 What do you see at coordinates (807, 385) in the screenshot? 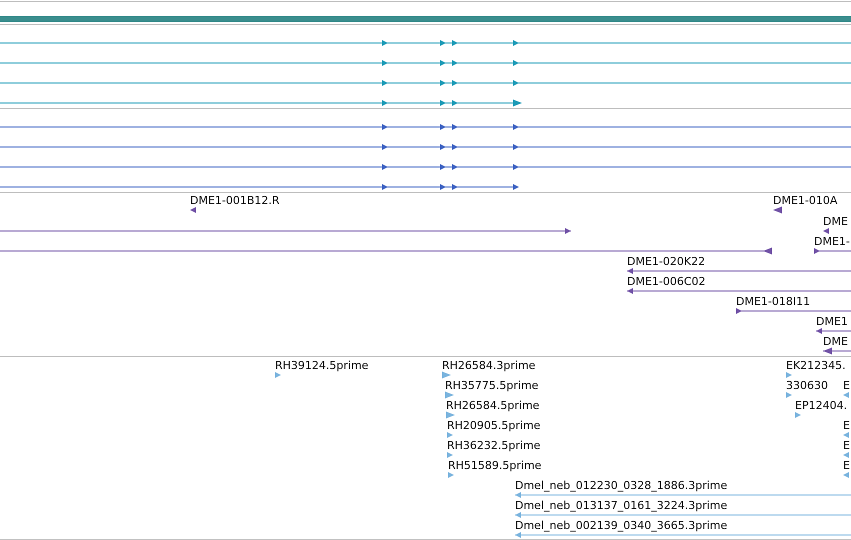
I see `feature-label: 330630` at bounding box center [807, 385].